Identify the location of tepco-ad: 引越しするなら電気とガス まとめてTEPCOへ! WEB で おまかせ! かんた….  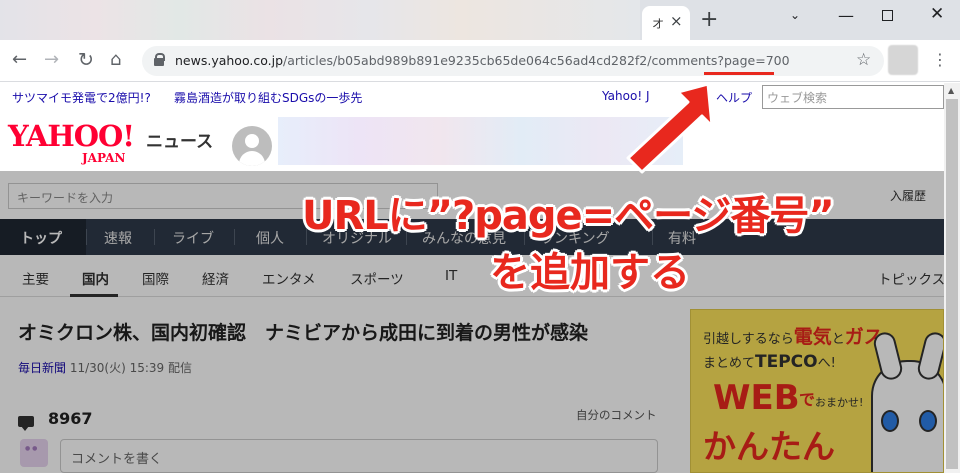
(817, 391).